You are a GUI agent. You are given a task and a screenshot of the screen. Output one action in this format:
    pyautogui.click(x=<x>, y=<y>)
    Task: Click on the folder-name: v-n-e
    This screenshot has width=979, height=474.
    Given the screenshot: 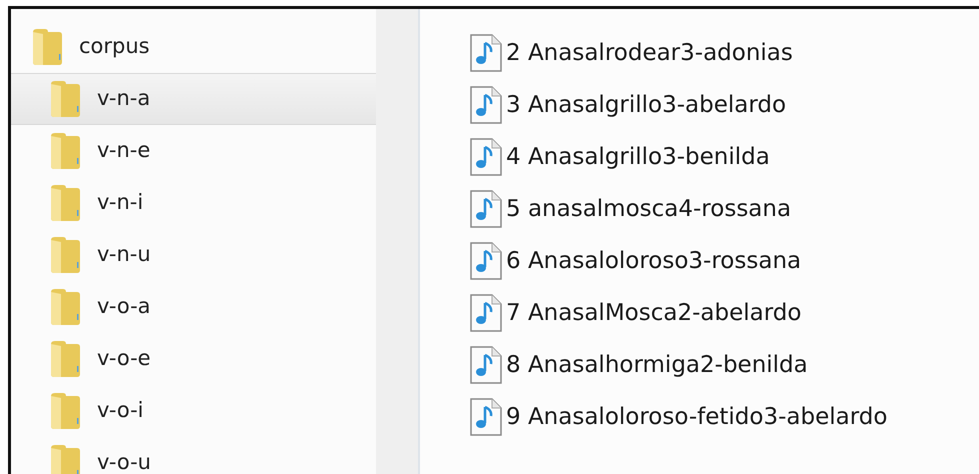 What is the action you would take?
    pyautogui.click(x=123, y=150)
    